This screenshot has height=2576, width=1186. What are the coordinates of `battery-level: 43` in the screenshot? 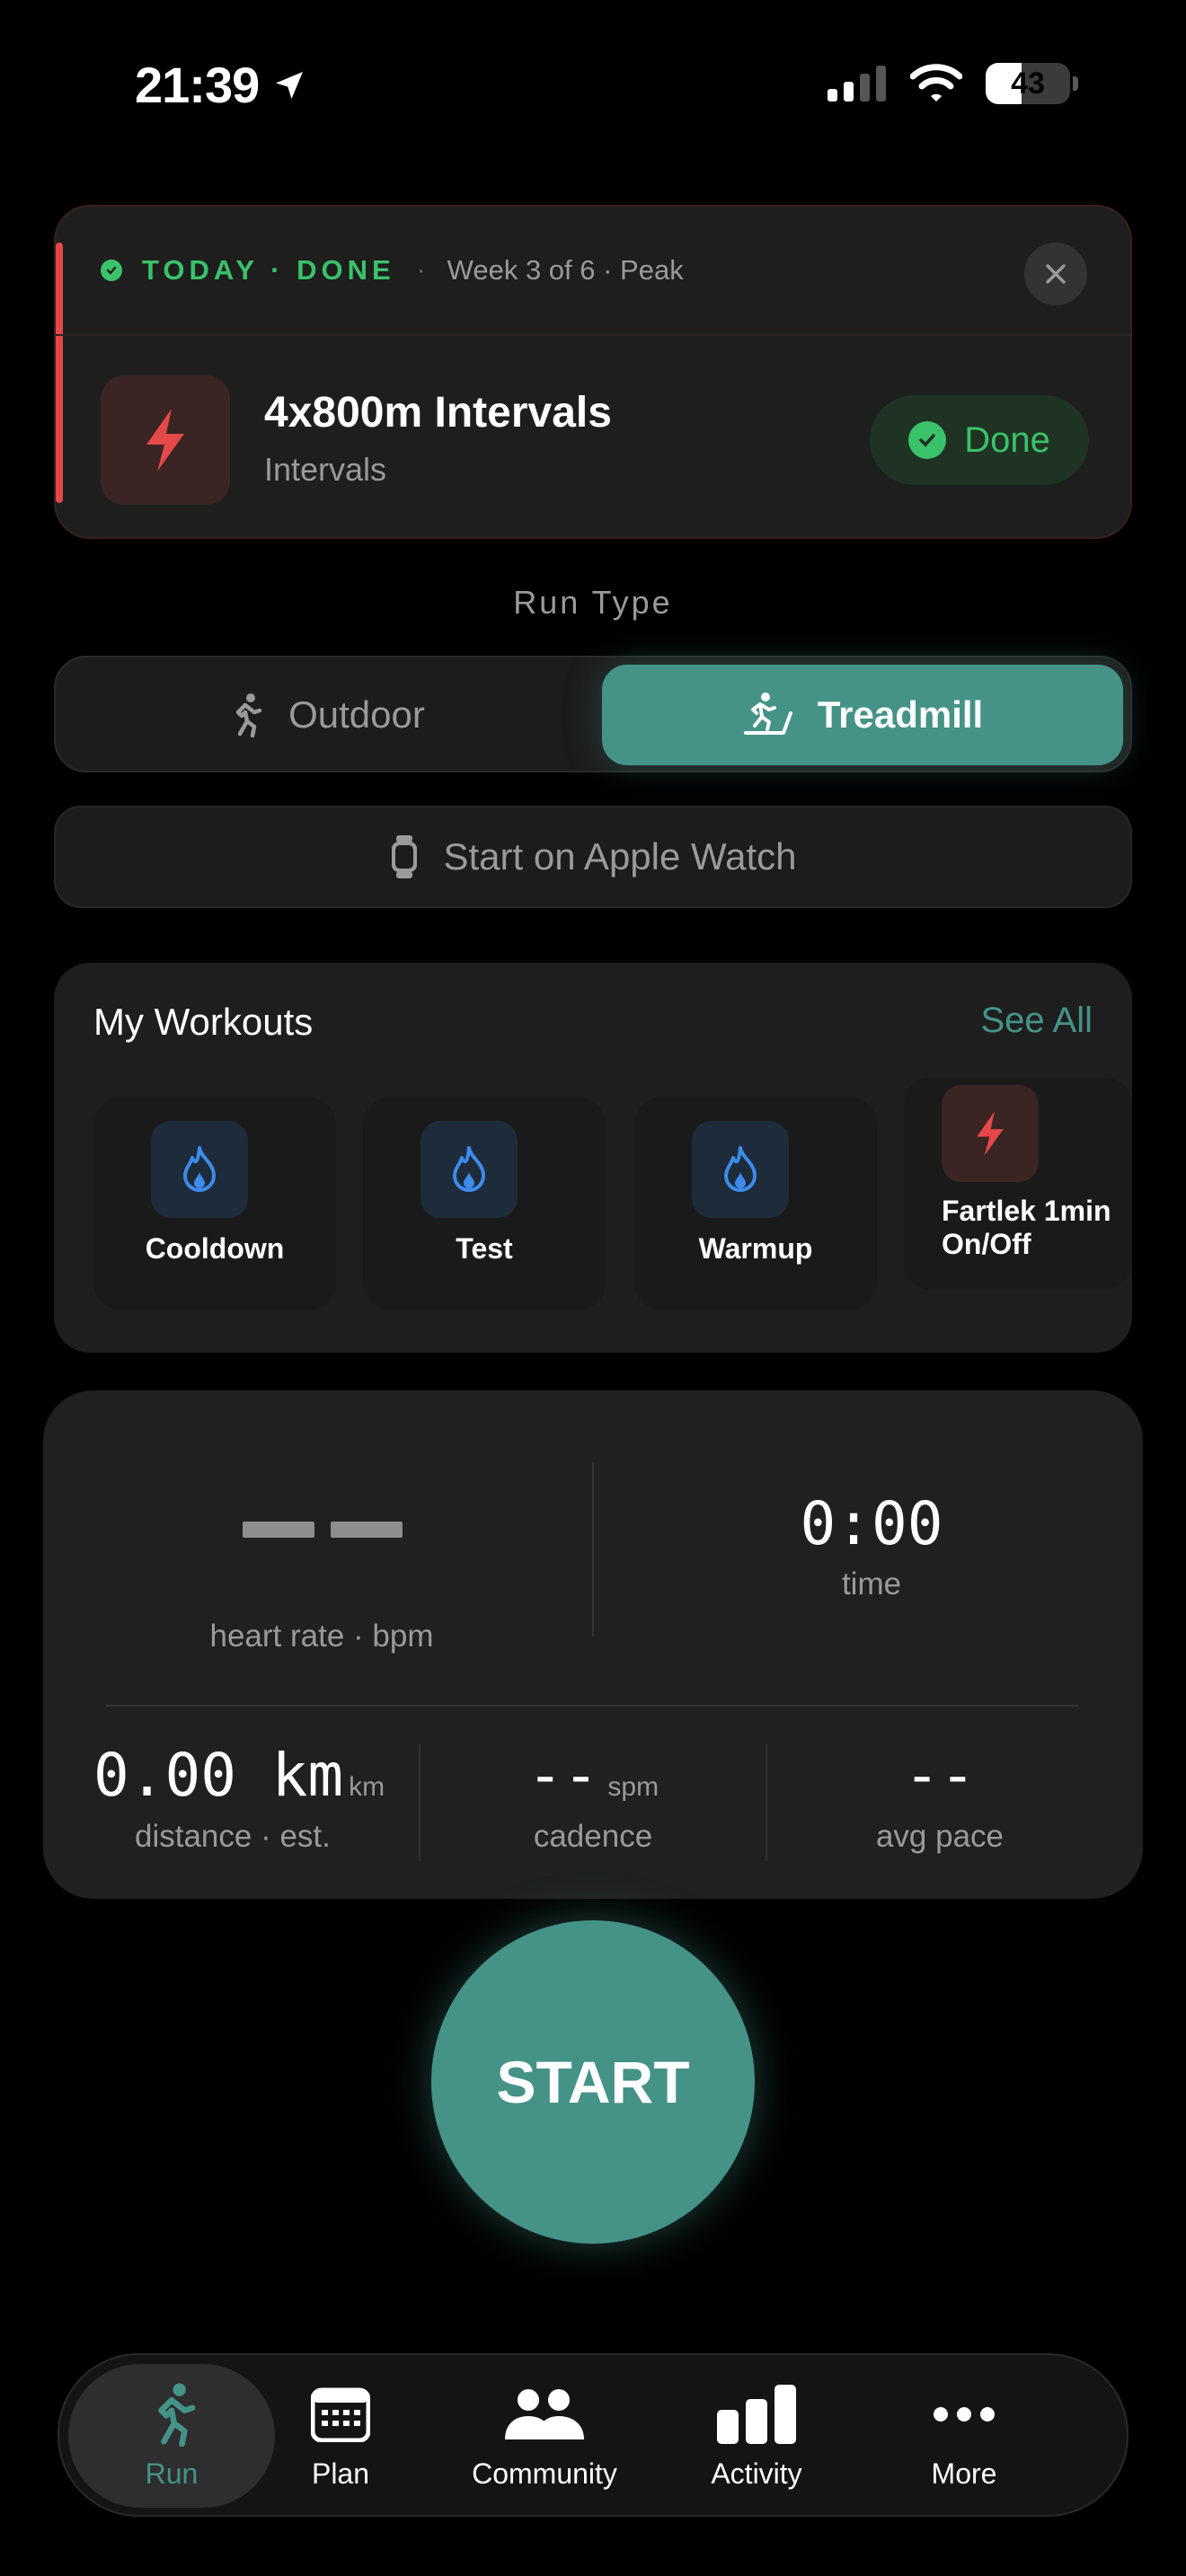 It's located at (1028, 83).